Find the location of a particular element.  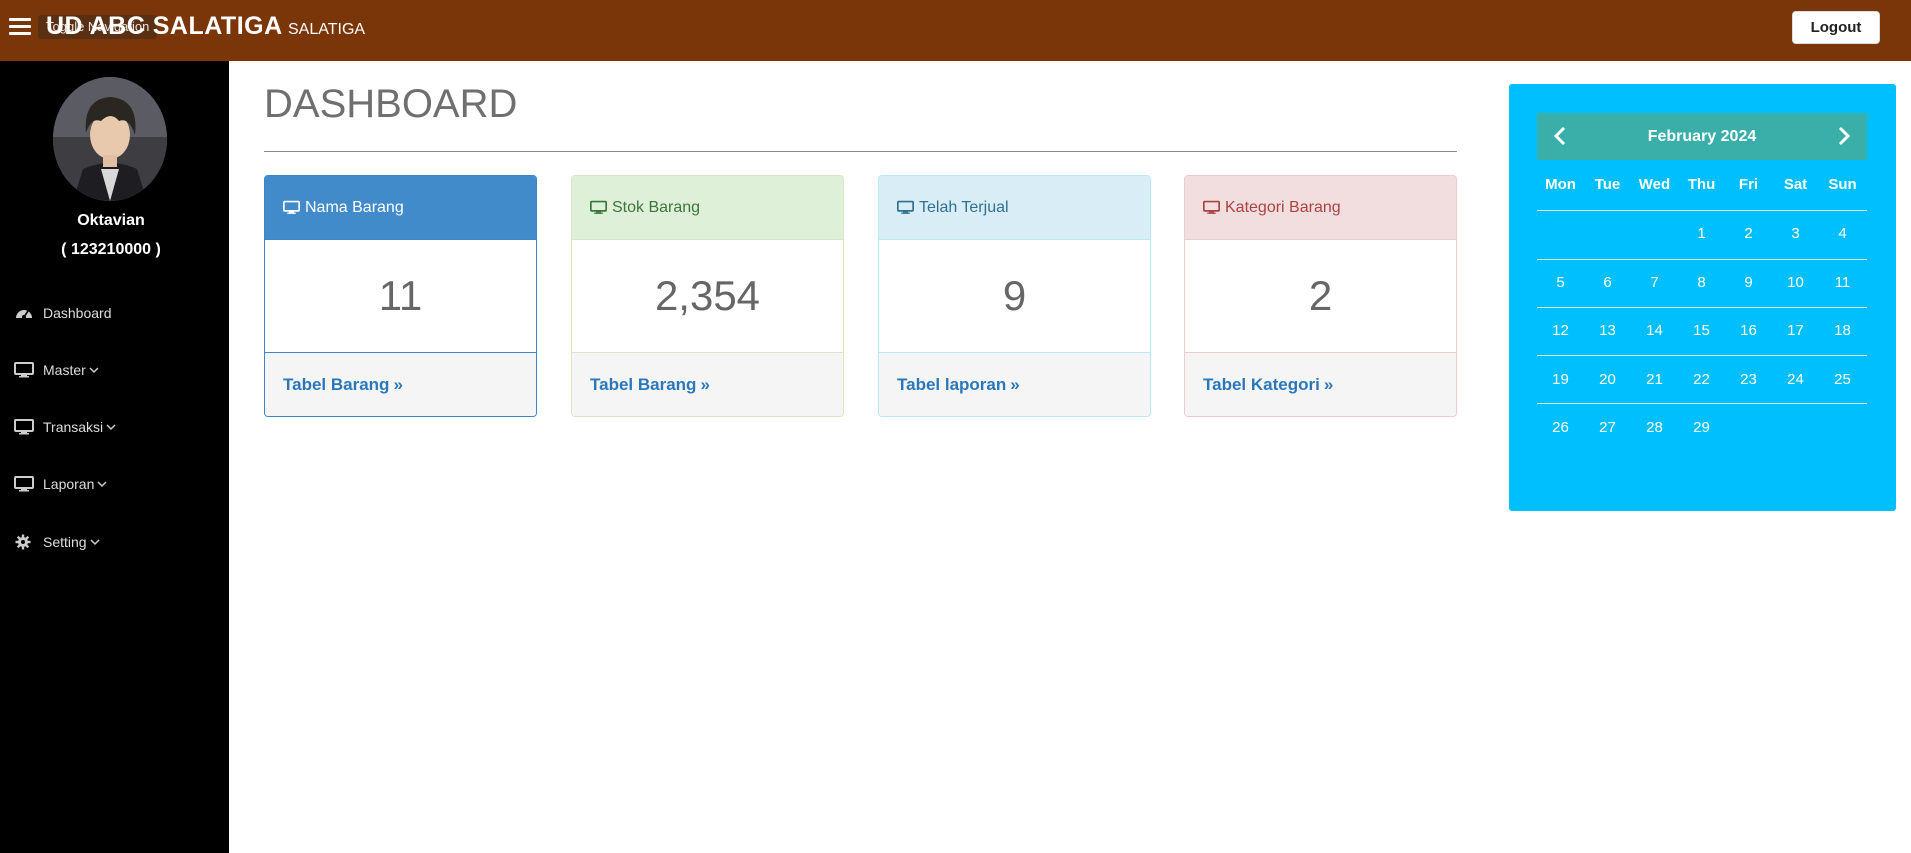

calendar-day: 26 is located at coordinates (1560, 427).